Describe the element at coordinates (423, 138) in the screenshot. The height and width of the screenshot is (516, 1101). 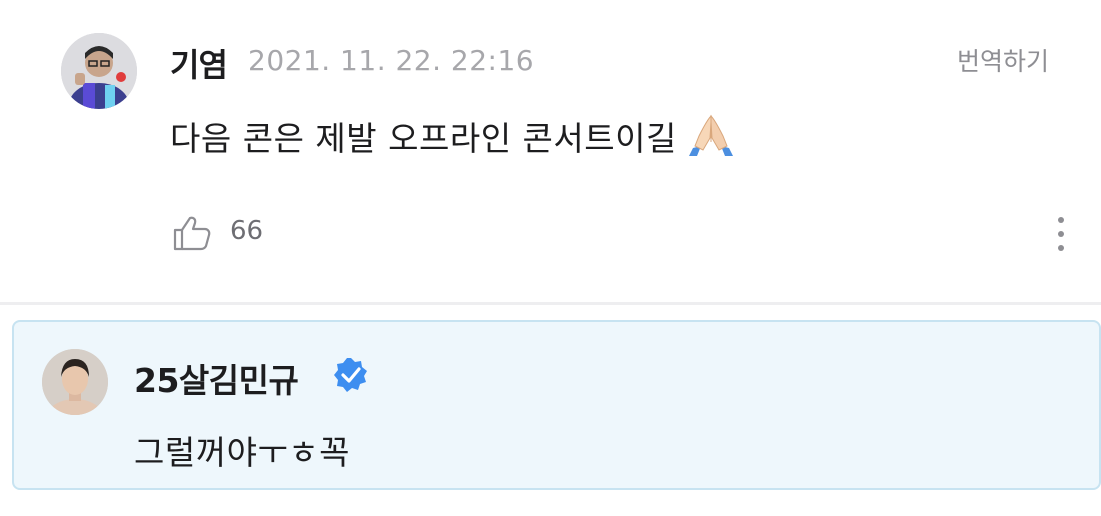
I see `comment-text: 다음 콘은 제발 오프라인 콘서트이길` at that location.